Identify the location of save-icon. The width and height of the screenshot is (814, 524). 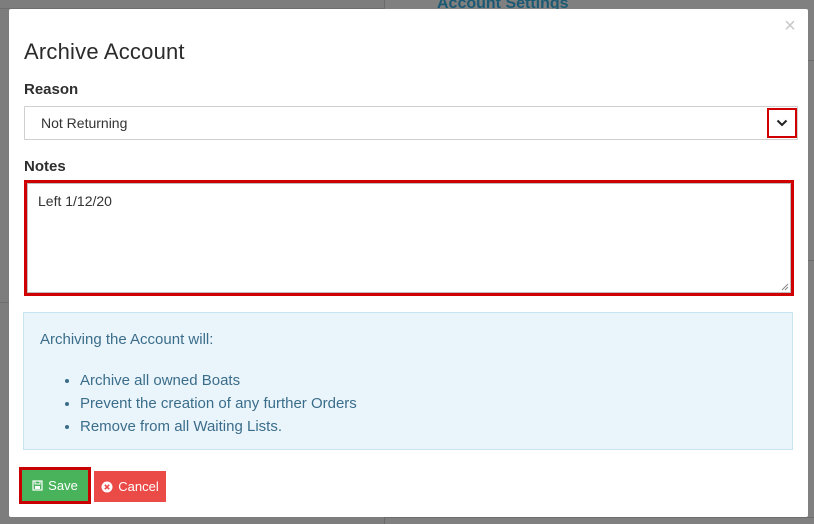
(37, 485).